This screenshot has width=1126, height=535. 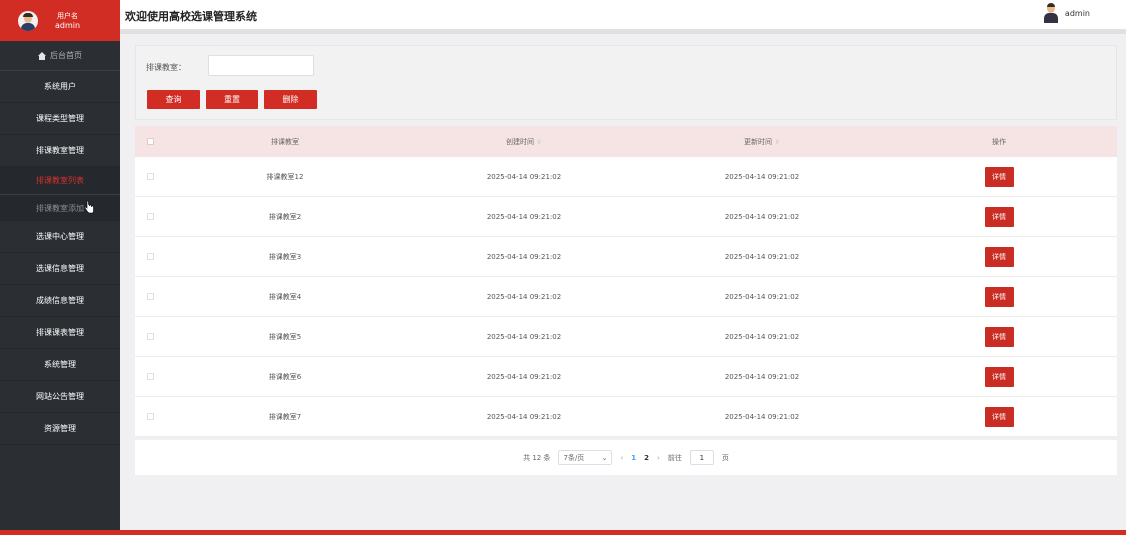 What do you see at coordinates (285, 256) in the screenshot?
I see `cell-classroom: 排课教室3` at bounding box center [285, 256].